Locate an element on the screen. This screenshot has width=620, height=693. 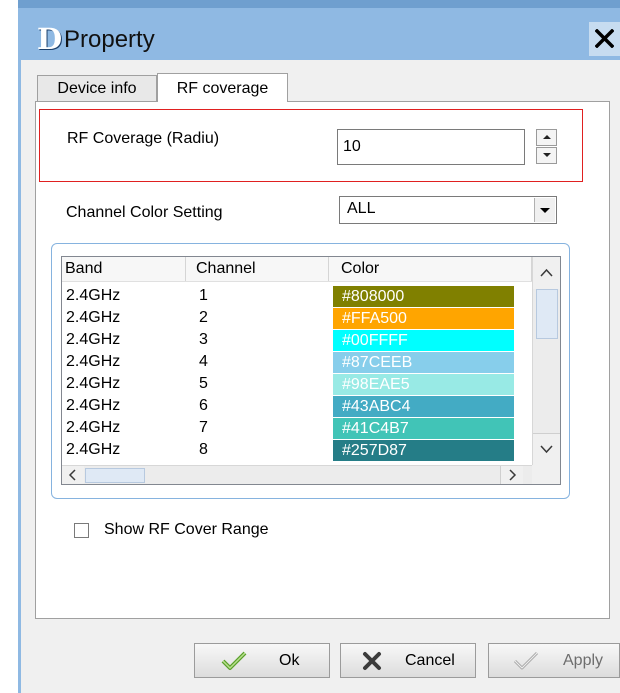
table-row: 2.4GHz 8 #257D87 is located at coordinates (297, 450).